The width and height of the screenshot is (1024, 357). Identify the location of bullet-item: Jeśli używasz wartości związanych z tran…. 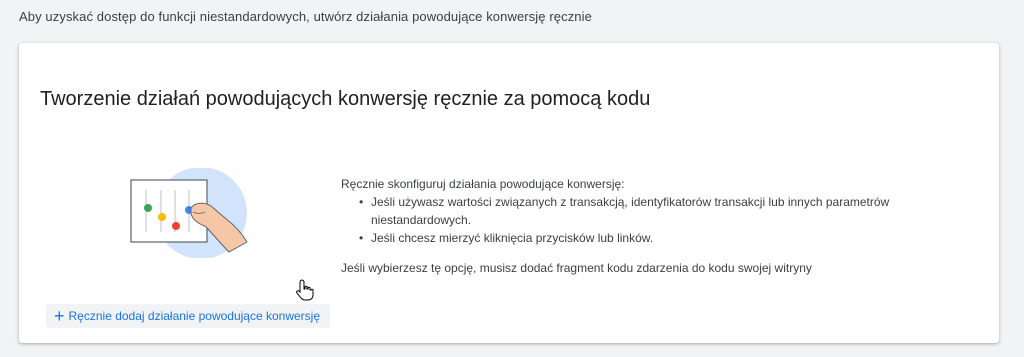
(665, 211).